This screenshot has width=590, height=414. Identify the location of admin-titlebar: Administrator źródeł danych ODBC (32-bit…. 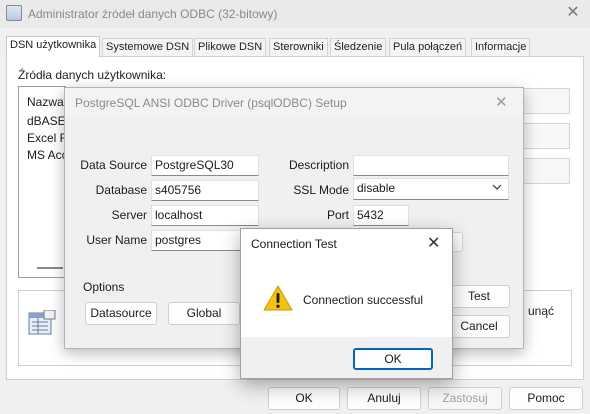
(295, 14).